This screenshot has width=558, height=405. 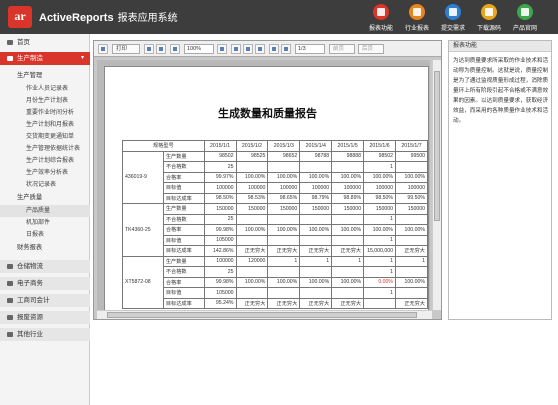 I want to click on sidebar-subitem: 生产计划综合报表, so click(x=45, y=161).